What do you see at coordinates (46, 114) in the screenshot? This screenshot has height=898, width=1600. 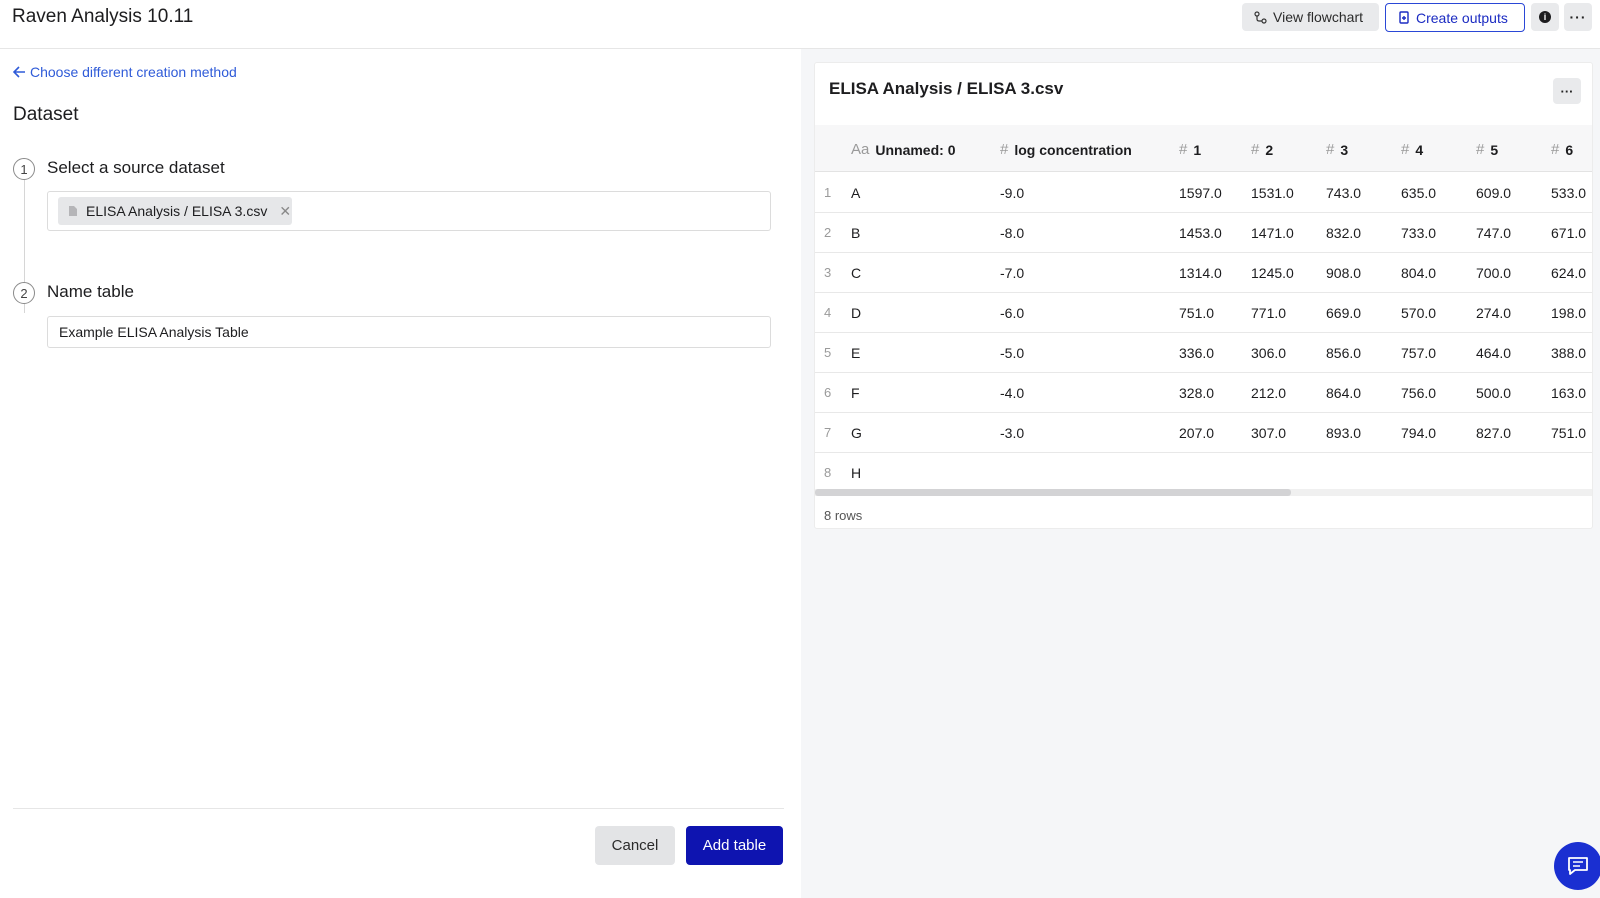 I see `section-title: Dataset` at bounding box center [46, 114].